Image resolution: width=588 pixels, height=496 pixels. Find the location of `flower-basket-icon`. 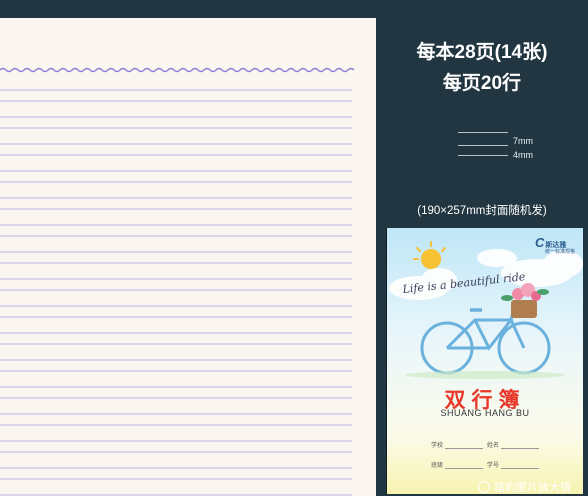

flower-basket-icon is located at coordinates (525, 300).